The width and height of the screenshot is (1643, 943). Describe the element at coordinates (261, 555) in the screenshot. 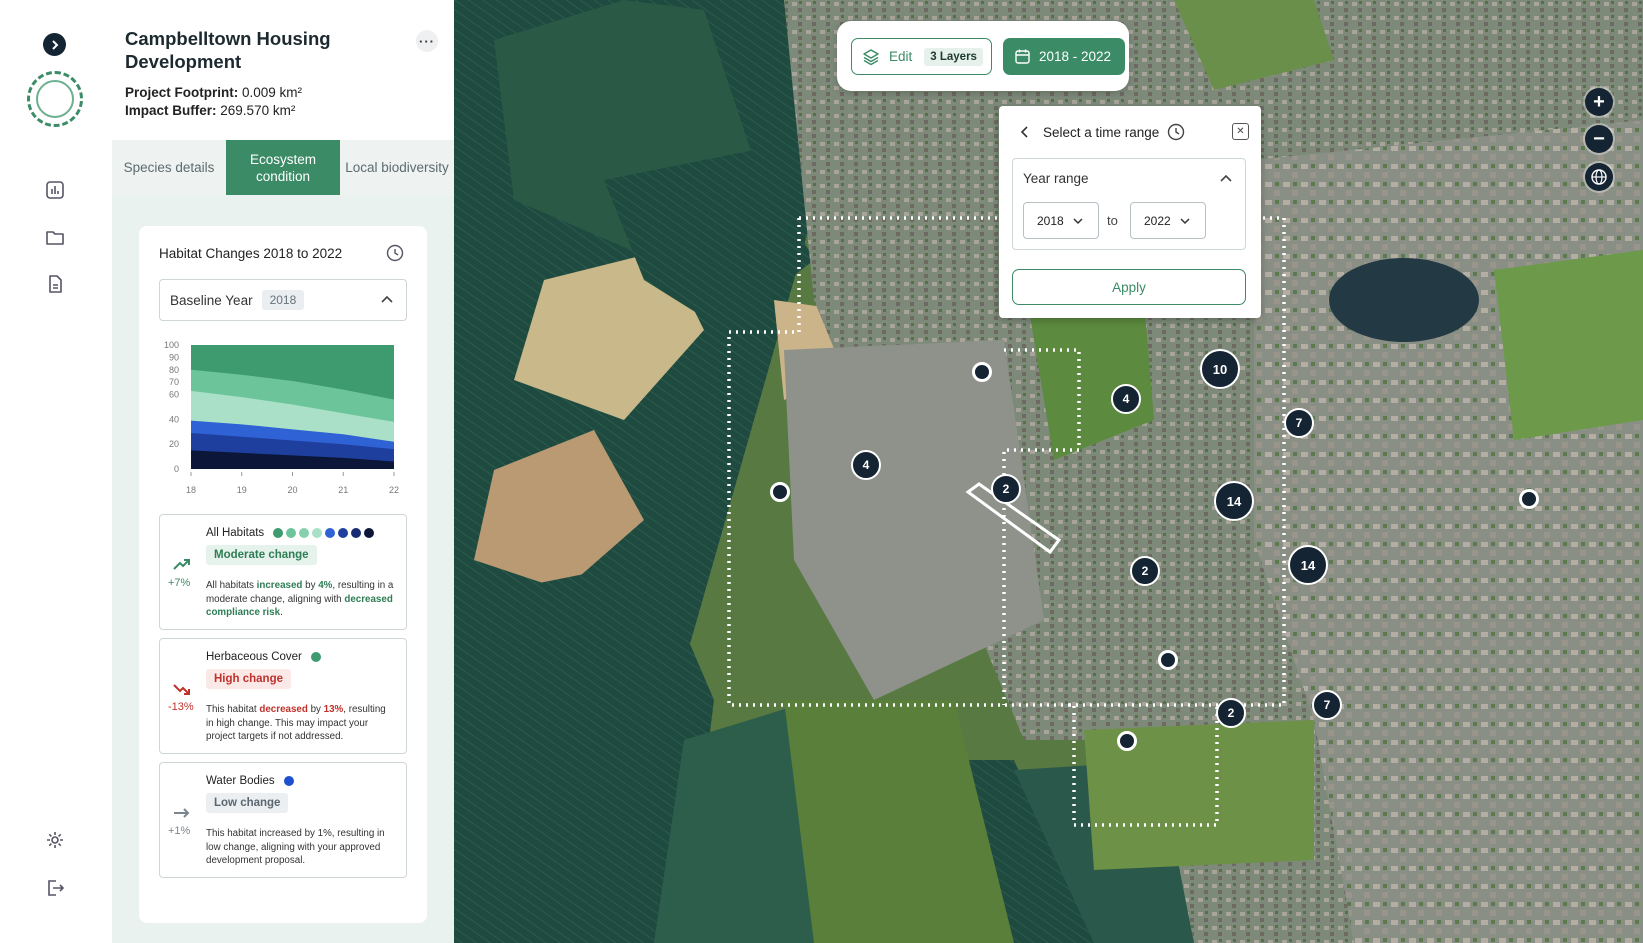

I see `change-badge: Moderate change` at that location.